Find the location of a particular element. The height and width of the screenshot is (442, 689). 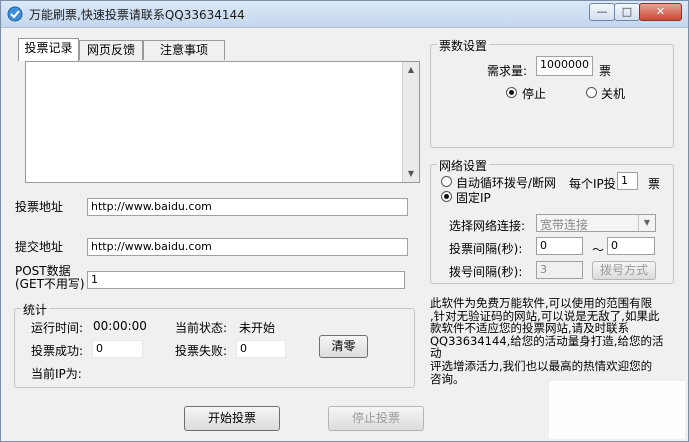

success-label: 投票成功: is located at coordinates (57, 351).